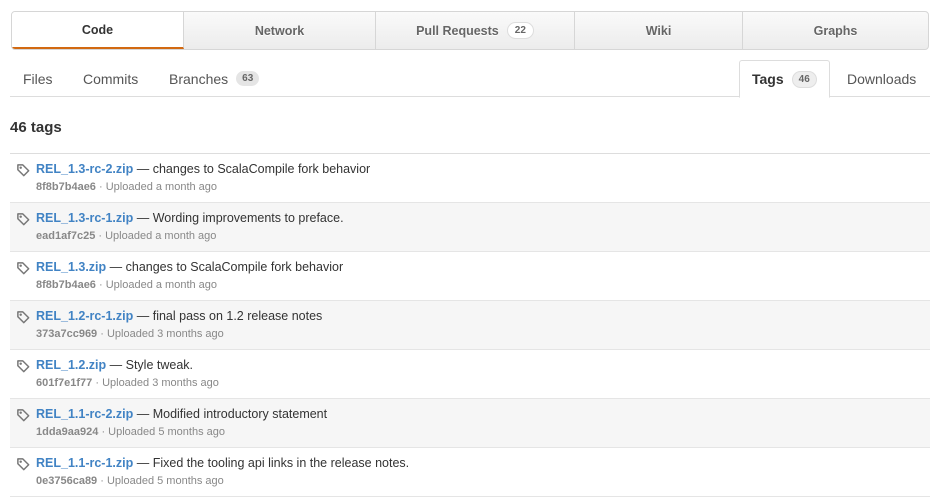 The image size is (938, 502). Describe the element at coordinates (520, 30) in the screenshot. I see `pull-requests-counter: 22` at that location.